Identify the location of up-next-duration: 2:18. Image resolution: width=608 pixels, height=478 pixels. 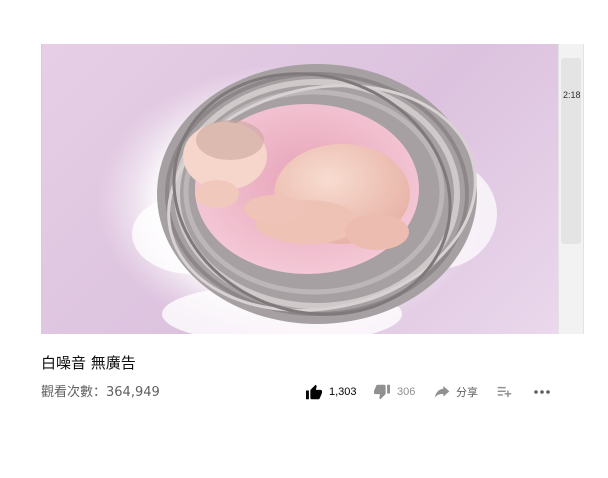
(572, 95).